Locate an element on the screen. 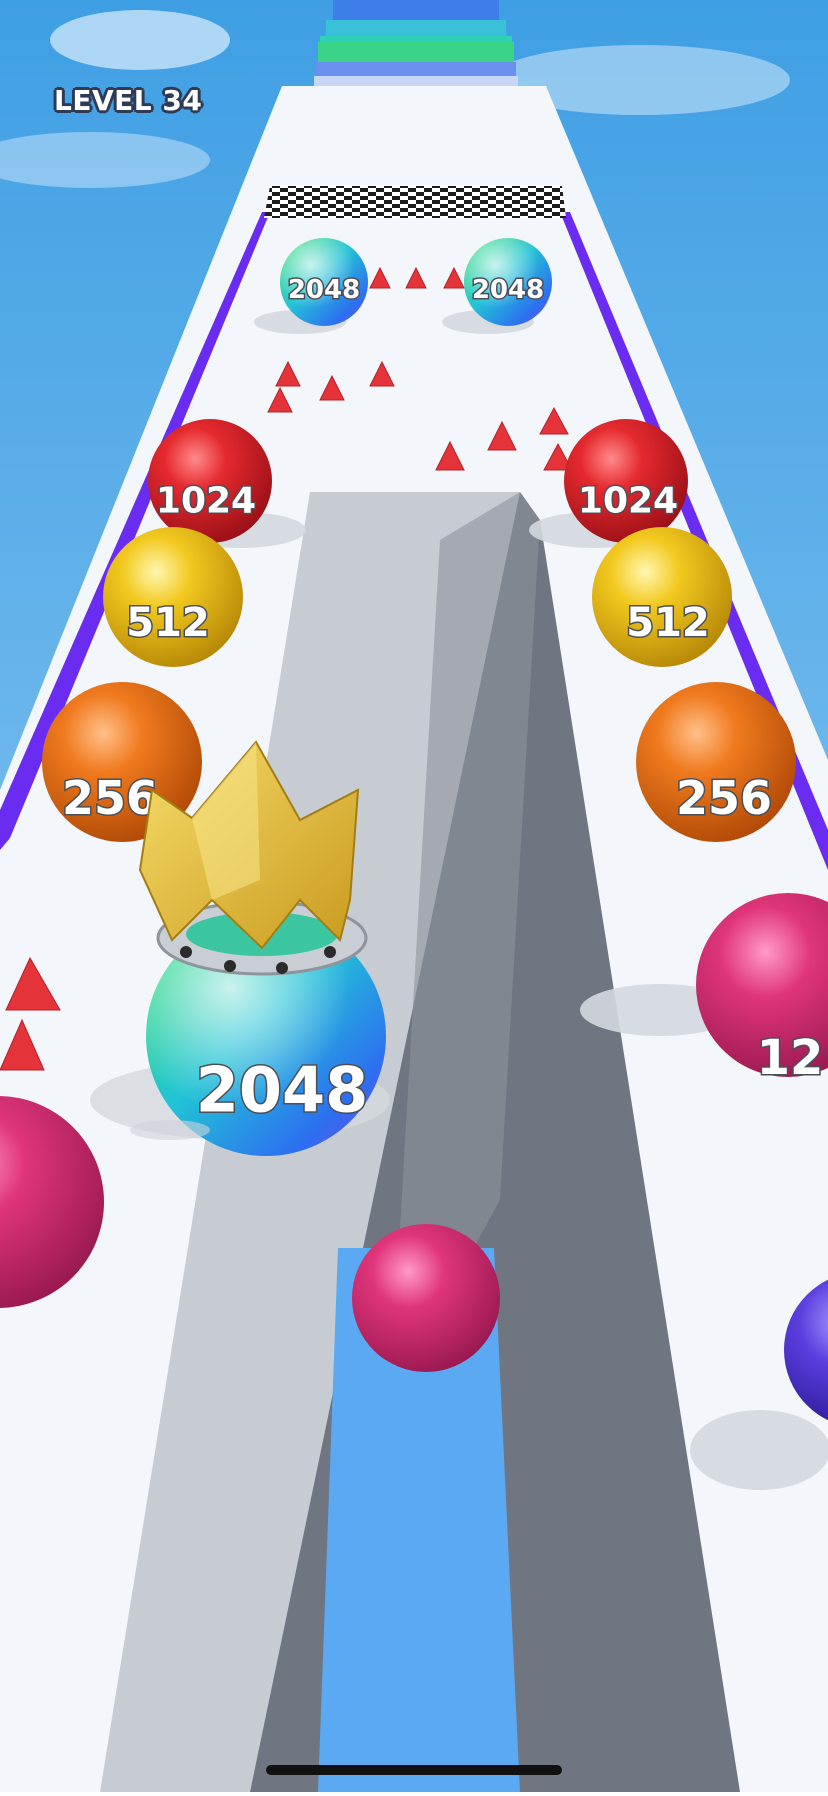  cloud is located at coordinates (140, 40).